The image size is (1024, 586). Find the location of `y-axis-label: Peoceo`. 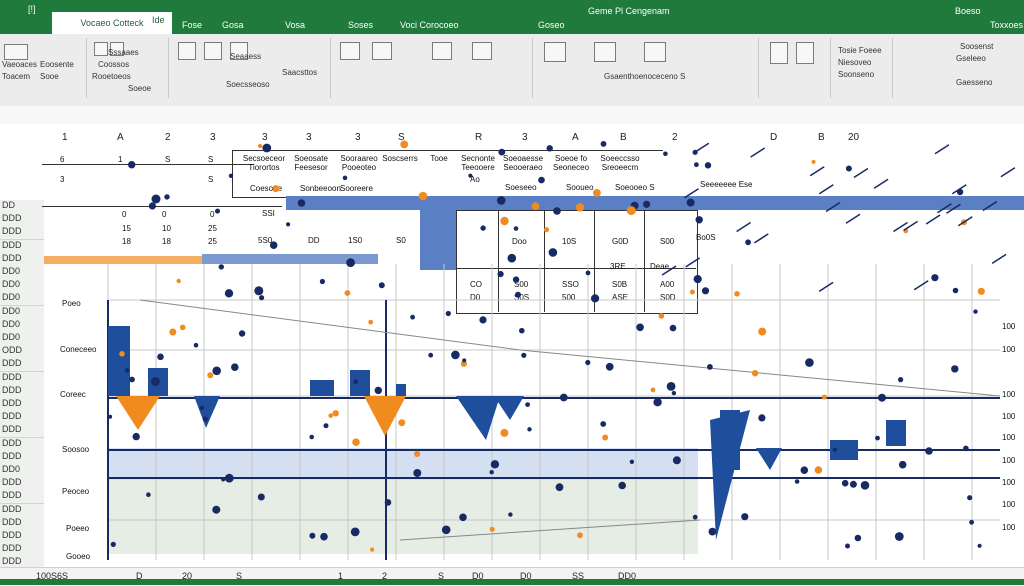

y-axis-label: Peoceo is located at coordinates (76, 491).